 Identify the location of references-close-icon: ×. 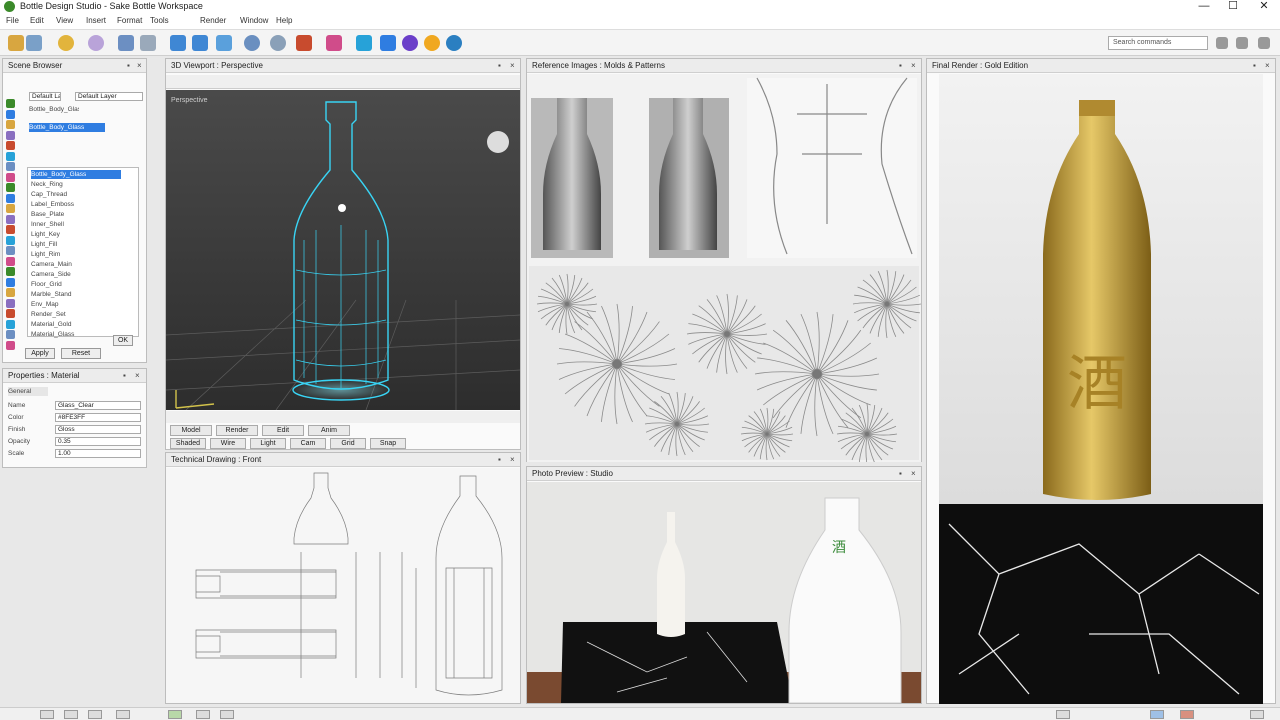
(913, 65).